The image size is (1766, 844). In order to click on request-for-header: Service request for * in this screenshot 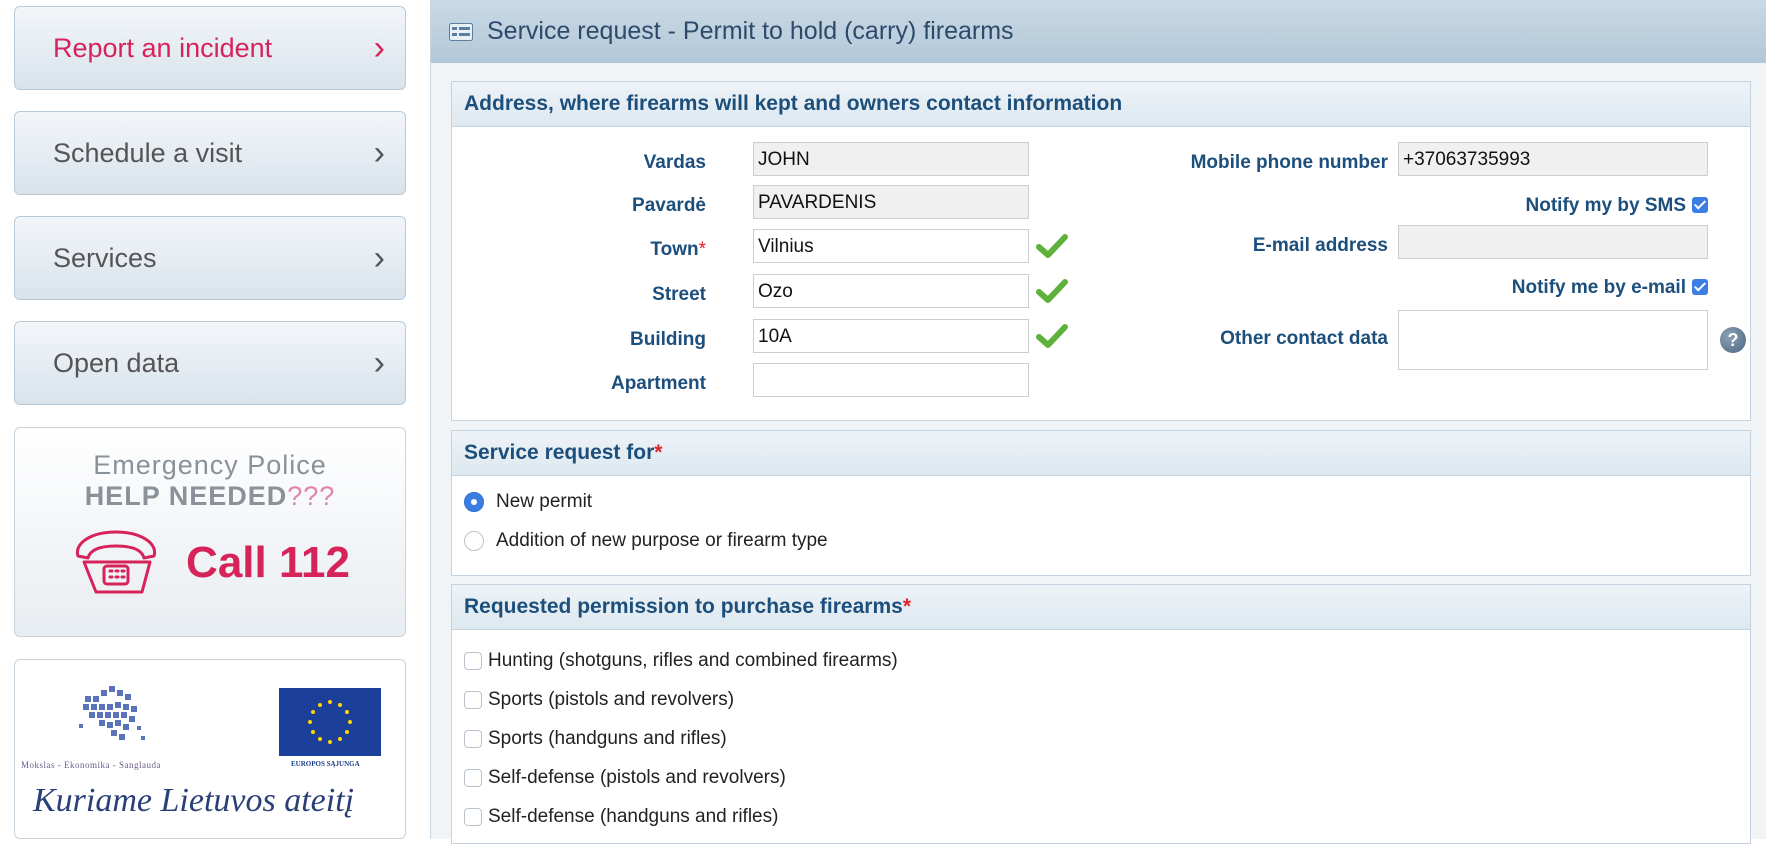, I will do `click(1101, 453)`.